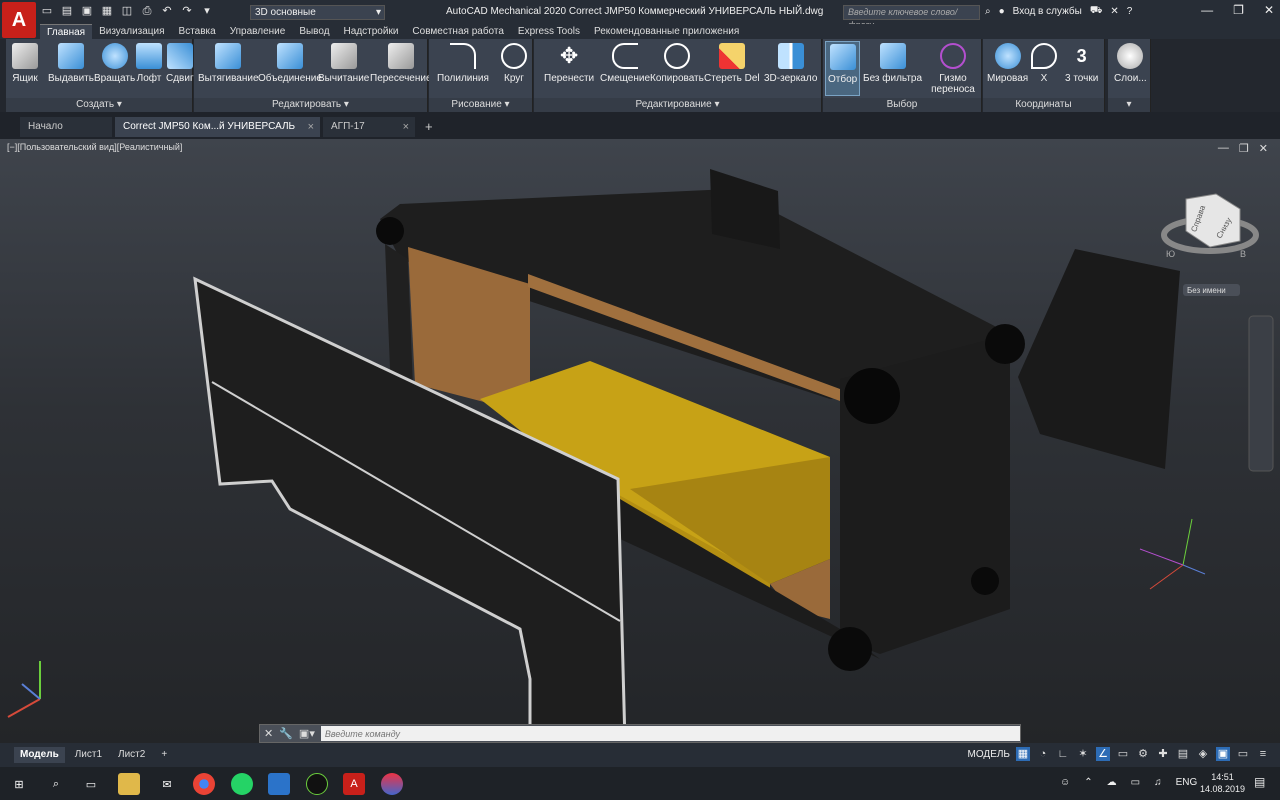  I want to click on clock: 14:51 14.08.2019, so click(1222, 783).